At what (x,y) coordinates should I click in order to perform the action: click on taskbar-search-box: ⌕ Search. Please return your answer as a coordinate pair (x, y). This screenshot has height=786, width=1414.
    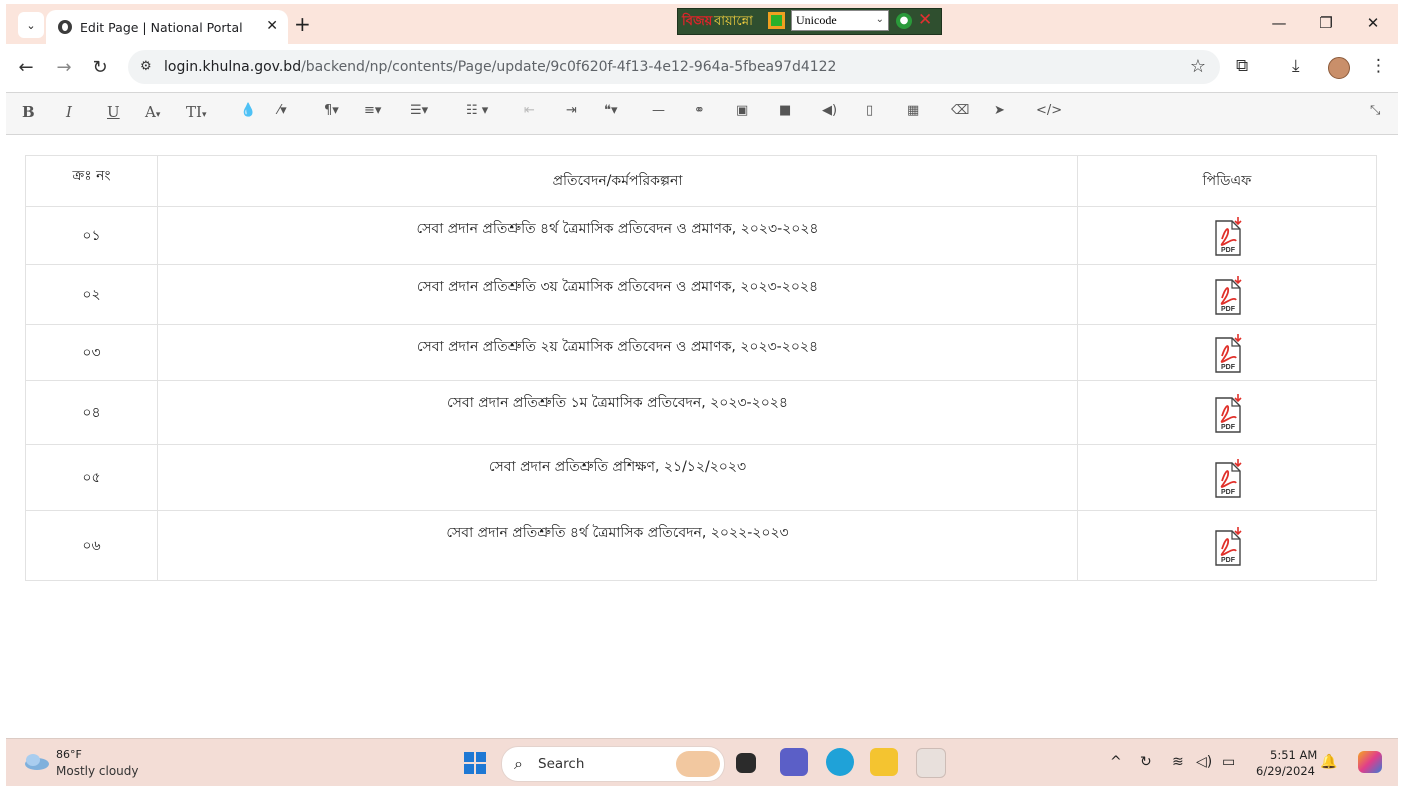
    Looking at the image, I should click on (613, 764).